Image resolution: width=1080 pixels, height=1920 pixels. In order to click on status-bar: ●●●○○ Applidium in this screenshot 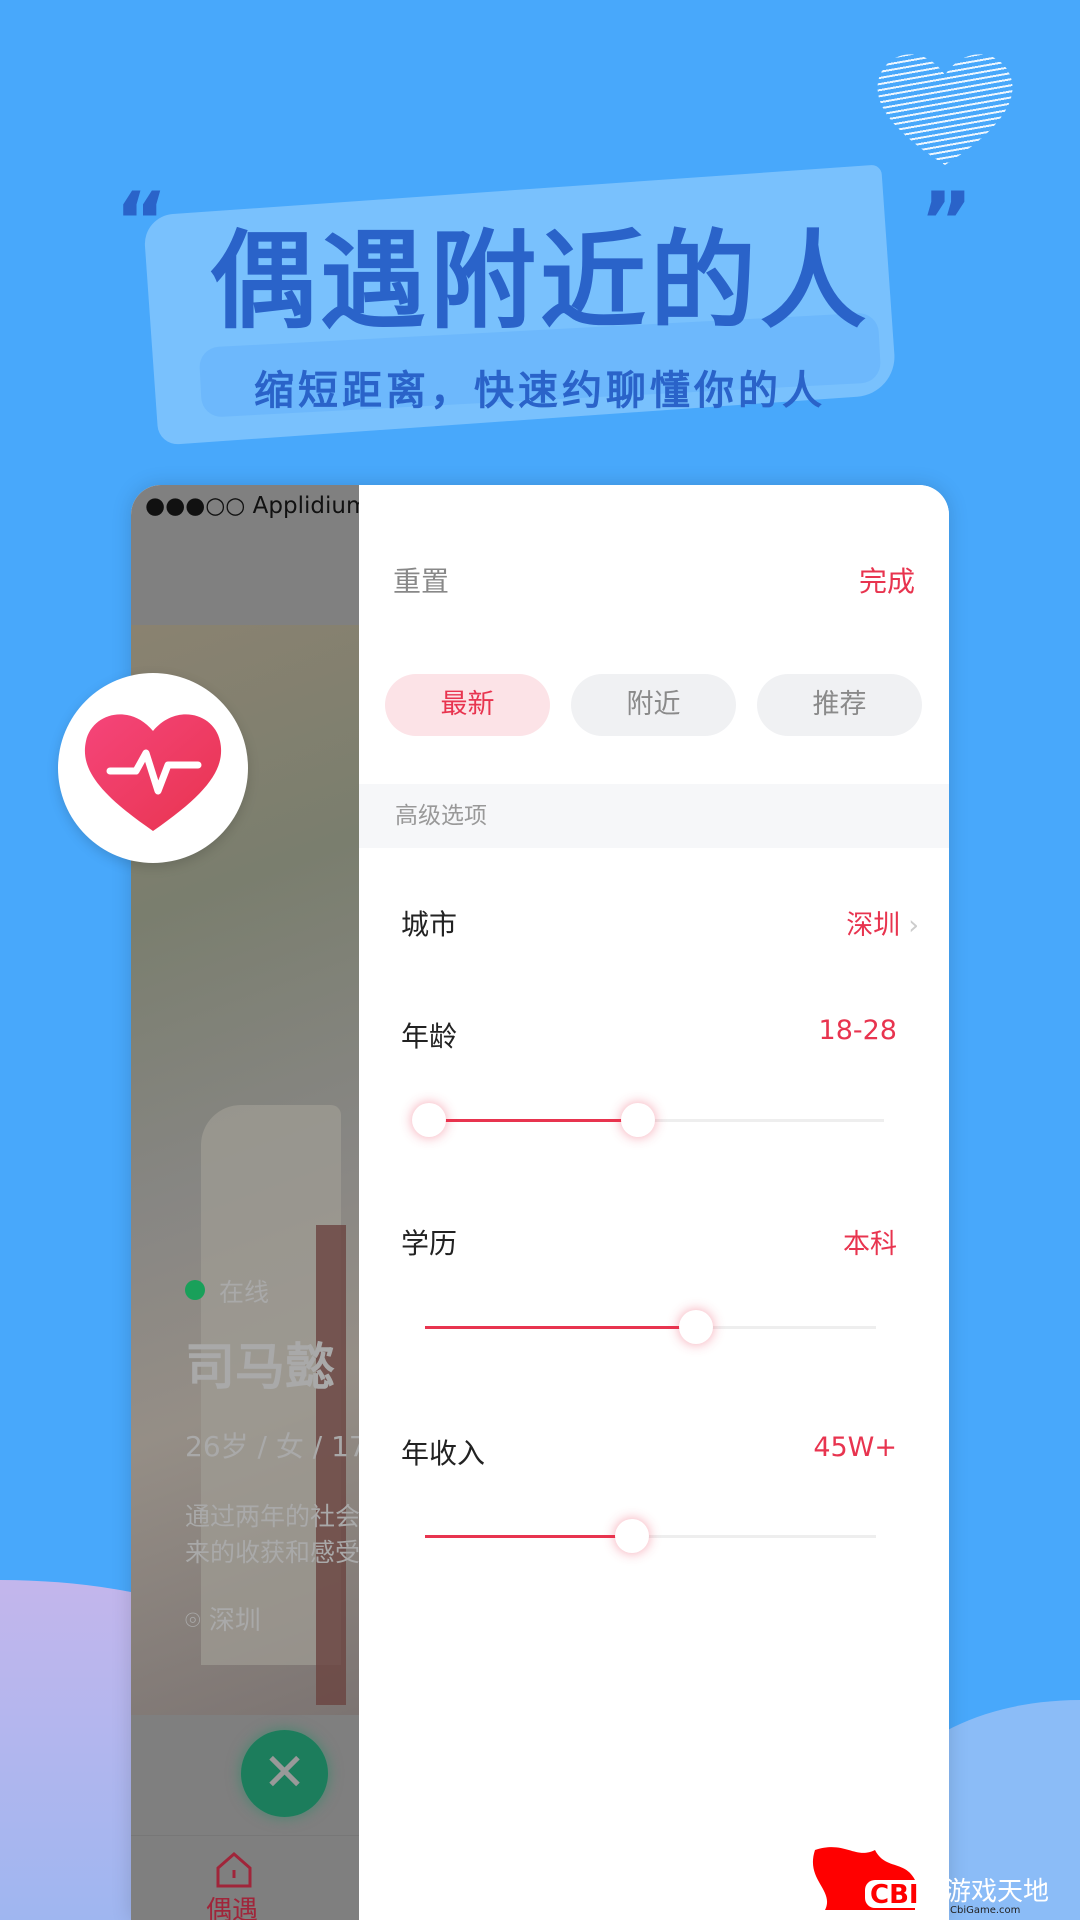, I will do `click(256, 506)`.